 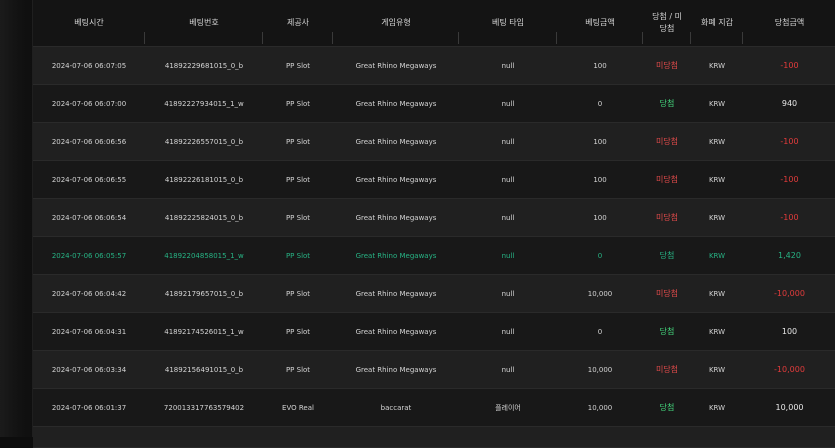 I want to click on provider-cell: EVO Real, so click(x=298, y=407).